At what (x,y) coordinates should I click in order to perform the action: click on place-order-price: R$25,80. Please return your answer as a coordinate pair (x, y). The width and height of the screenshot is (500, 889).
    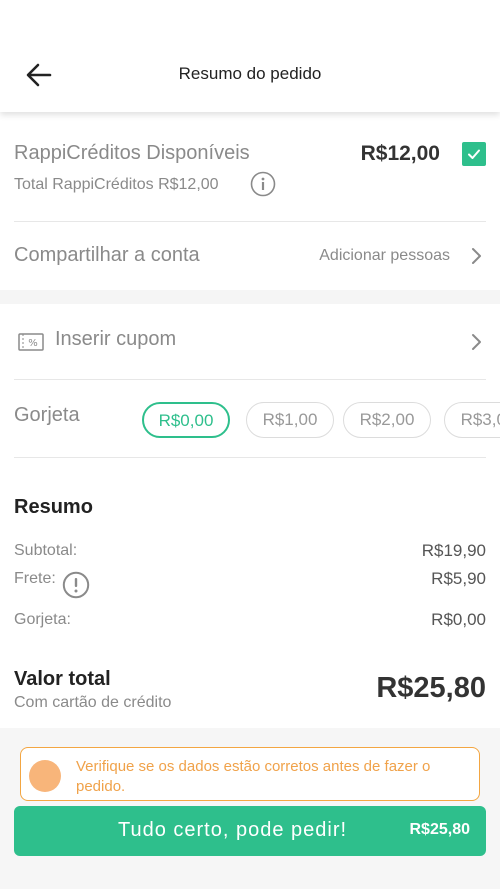
    Looking at the image, I should click on (440, 829).